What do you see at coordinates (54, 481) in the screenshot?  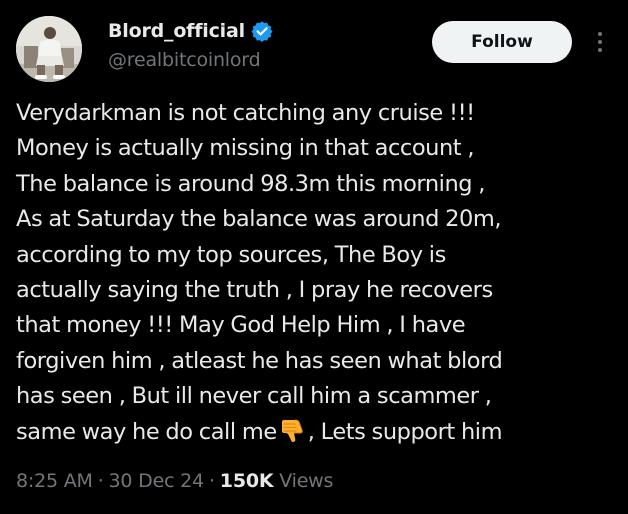 I see `post-time: 8:25 AM` at bounding box center [54, 481].